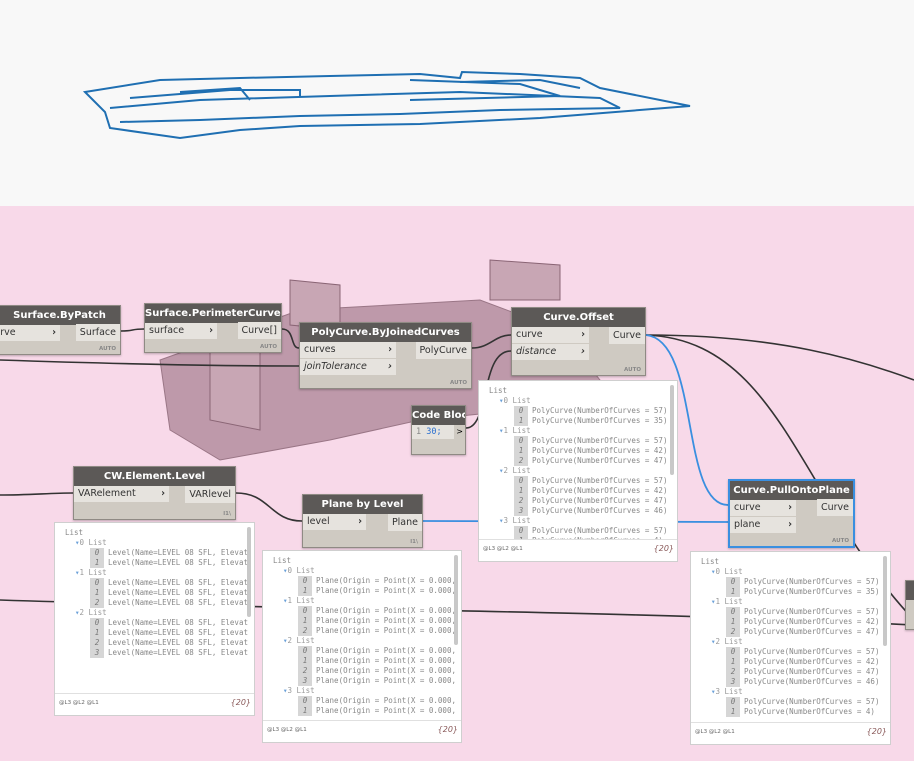 The height and width of the screenshot is (761, 914). I want to click on node-surface-by-patch: Surface.ByPatch curve› Surface AUTO, so click(60, 330).